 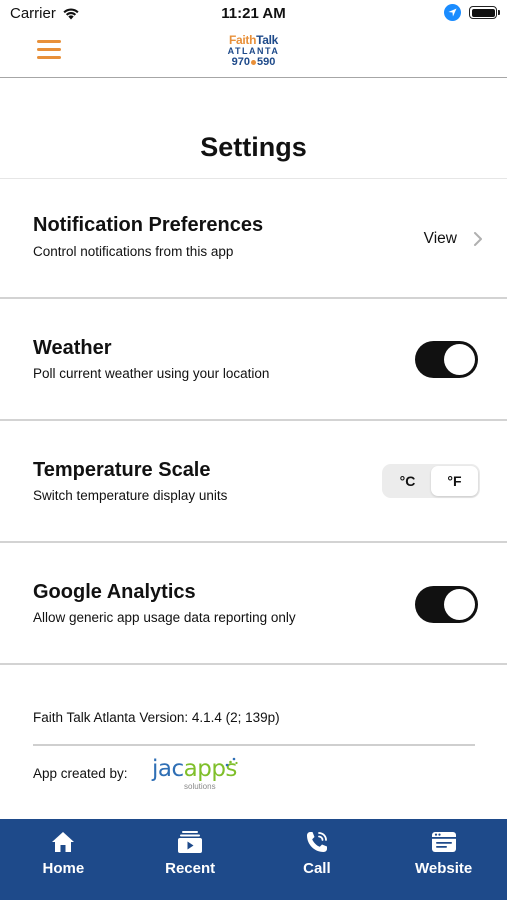 I want to click on logo-freq-b: 590, so click(x=266, y=62).